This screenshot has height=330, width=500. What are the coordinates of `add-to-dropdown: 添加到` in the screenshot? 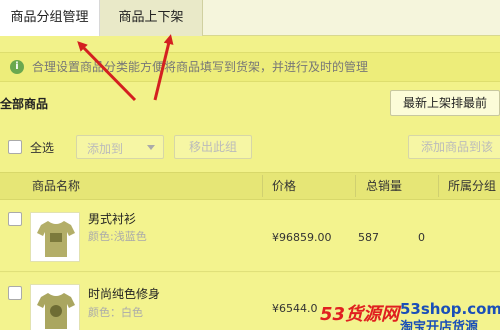 It's located at (120, 147).